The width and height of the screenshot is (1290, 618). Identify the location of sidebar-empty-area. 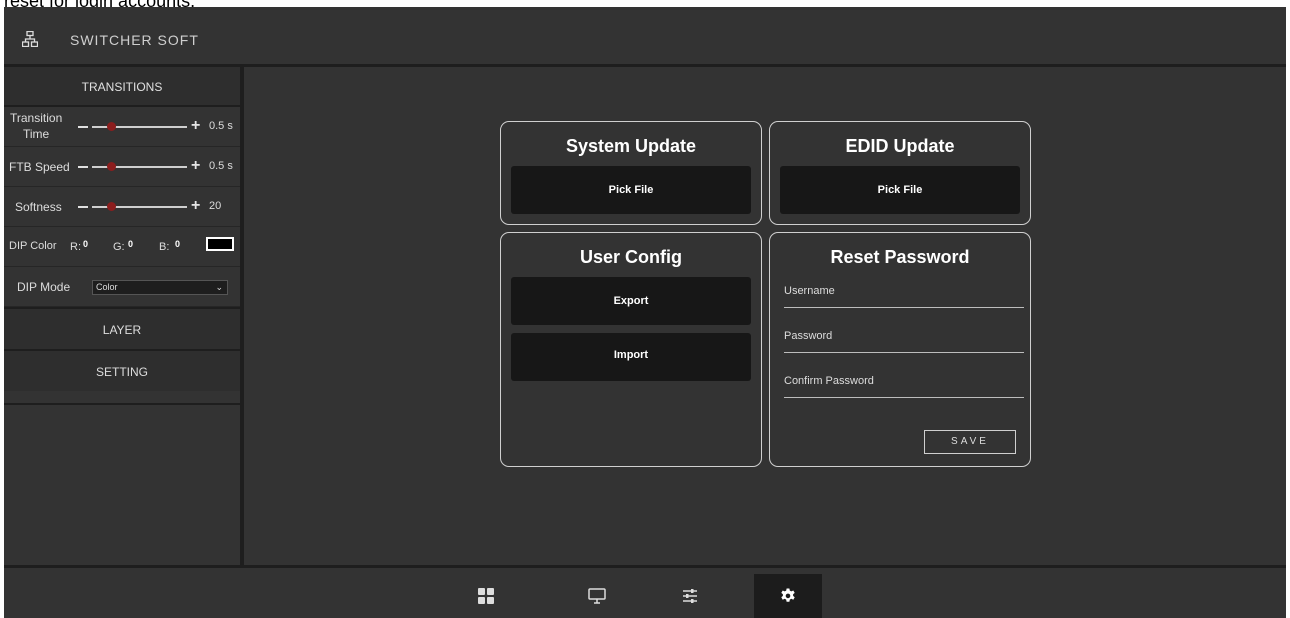
(122, 486).